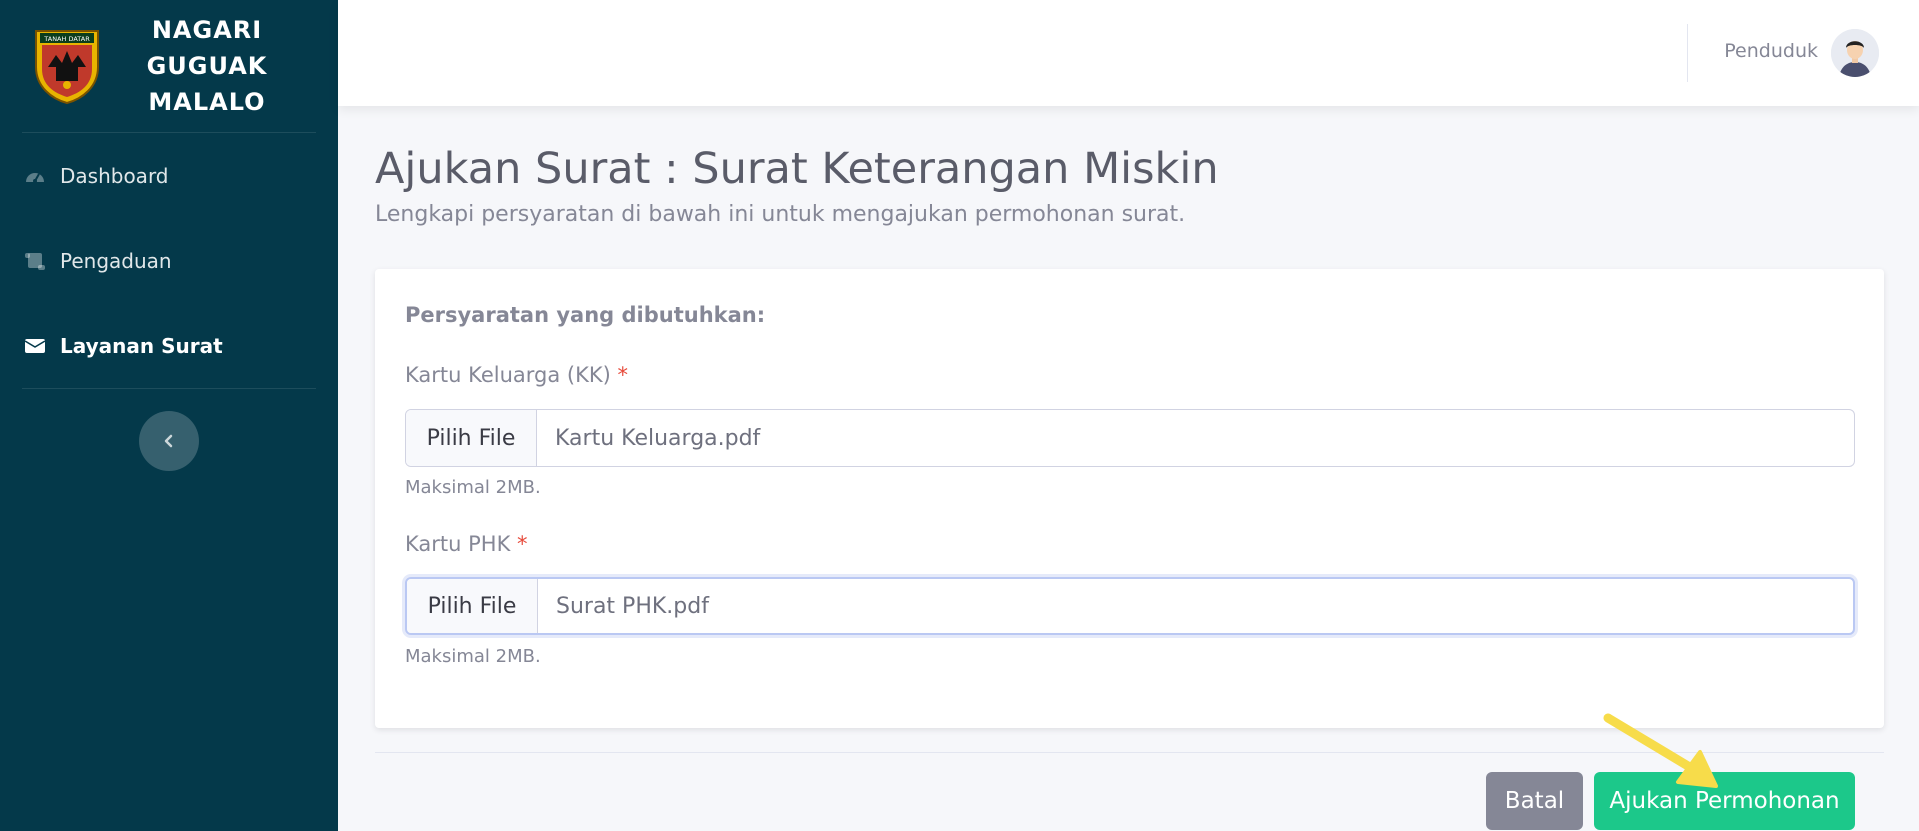 Image resolution: width=1919 pixels, height=831 pixels. I want to click on field-label-phk: Kartu PHK *, so click(466, 544).